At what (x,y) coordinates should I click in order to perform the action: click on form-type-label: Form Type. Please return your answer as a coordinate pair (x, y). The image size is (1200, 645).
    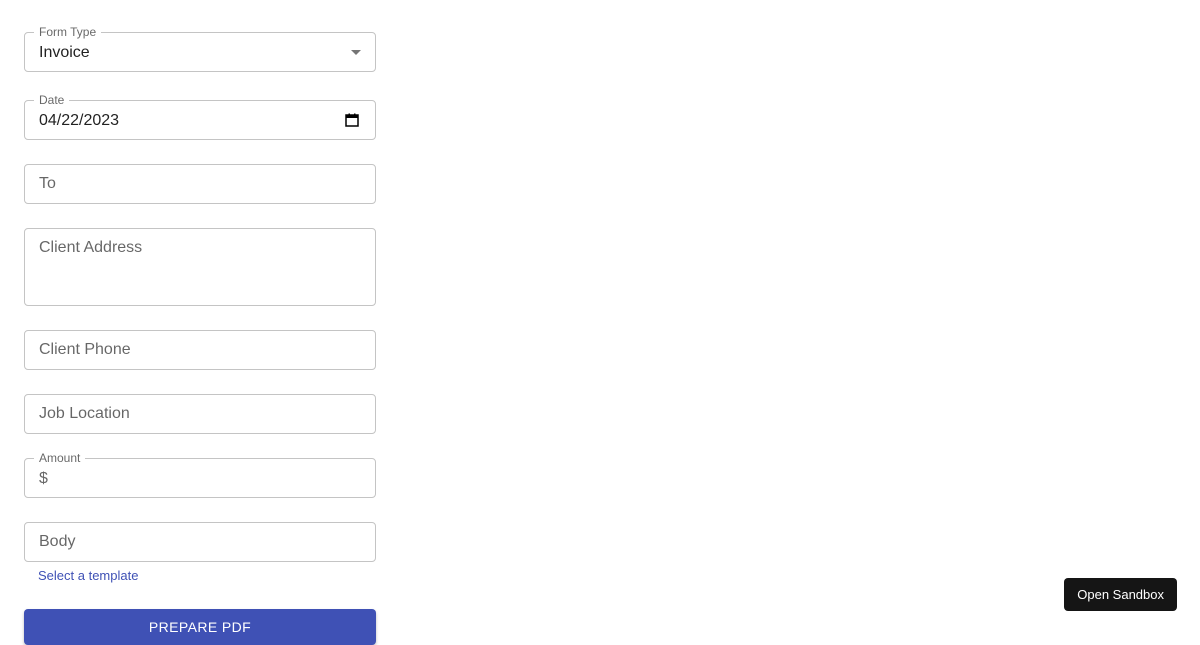
    Looking at the image, I should click on (68, 32).